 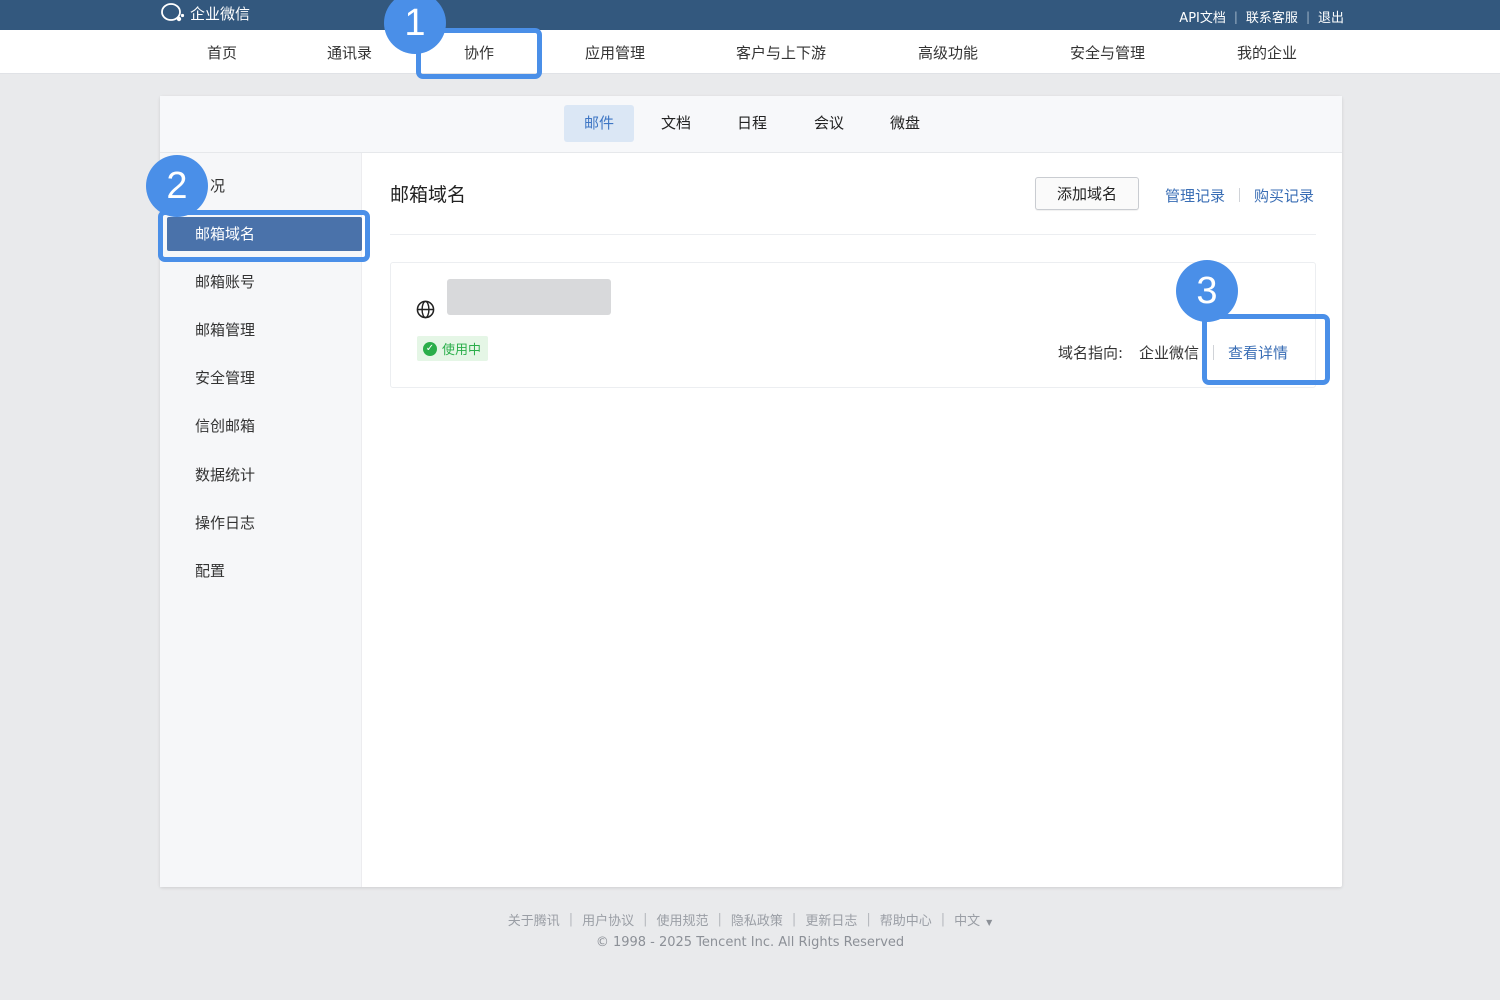 I want to click on footer-link-changelog: 更新日志, so click(x=831, y=919).